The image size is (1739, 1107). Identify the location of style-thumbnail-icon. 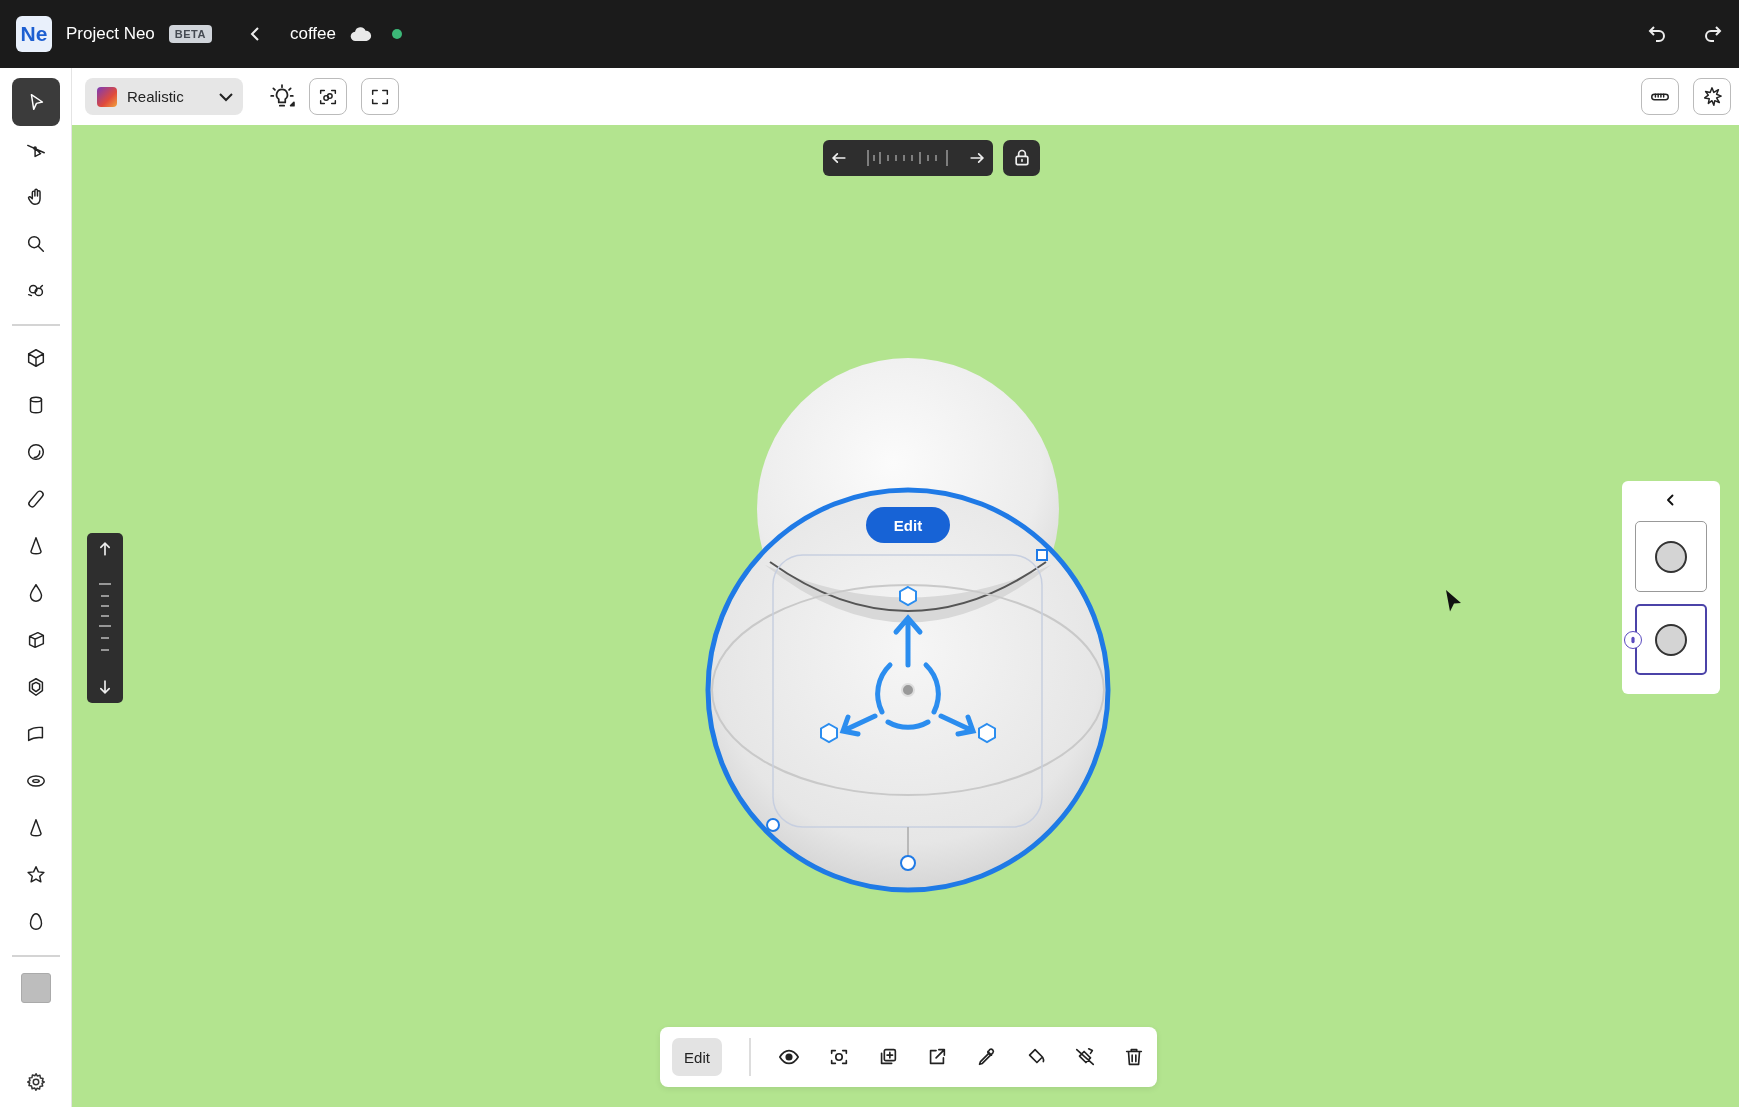
(107, 96).